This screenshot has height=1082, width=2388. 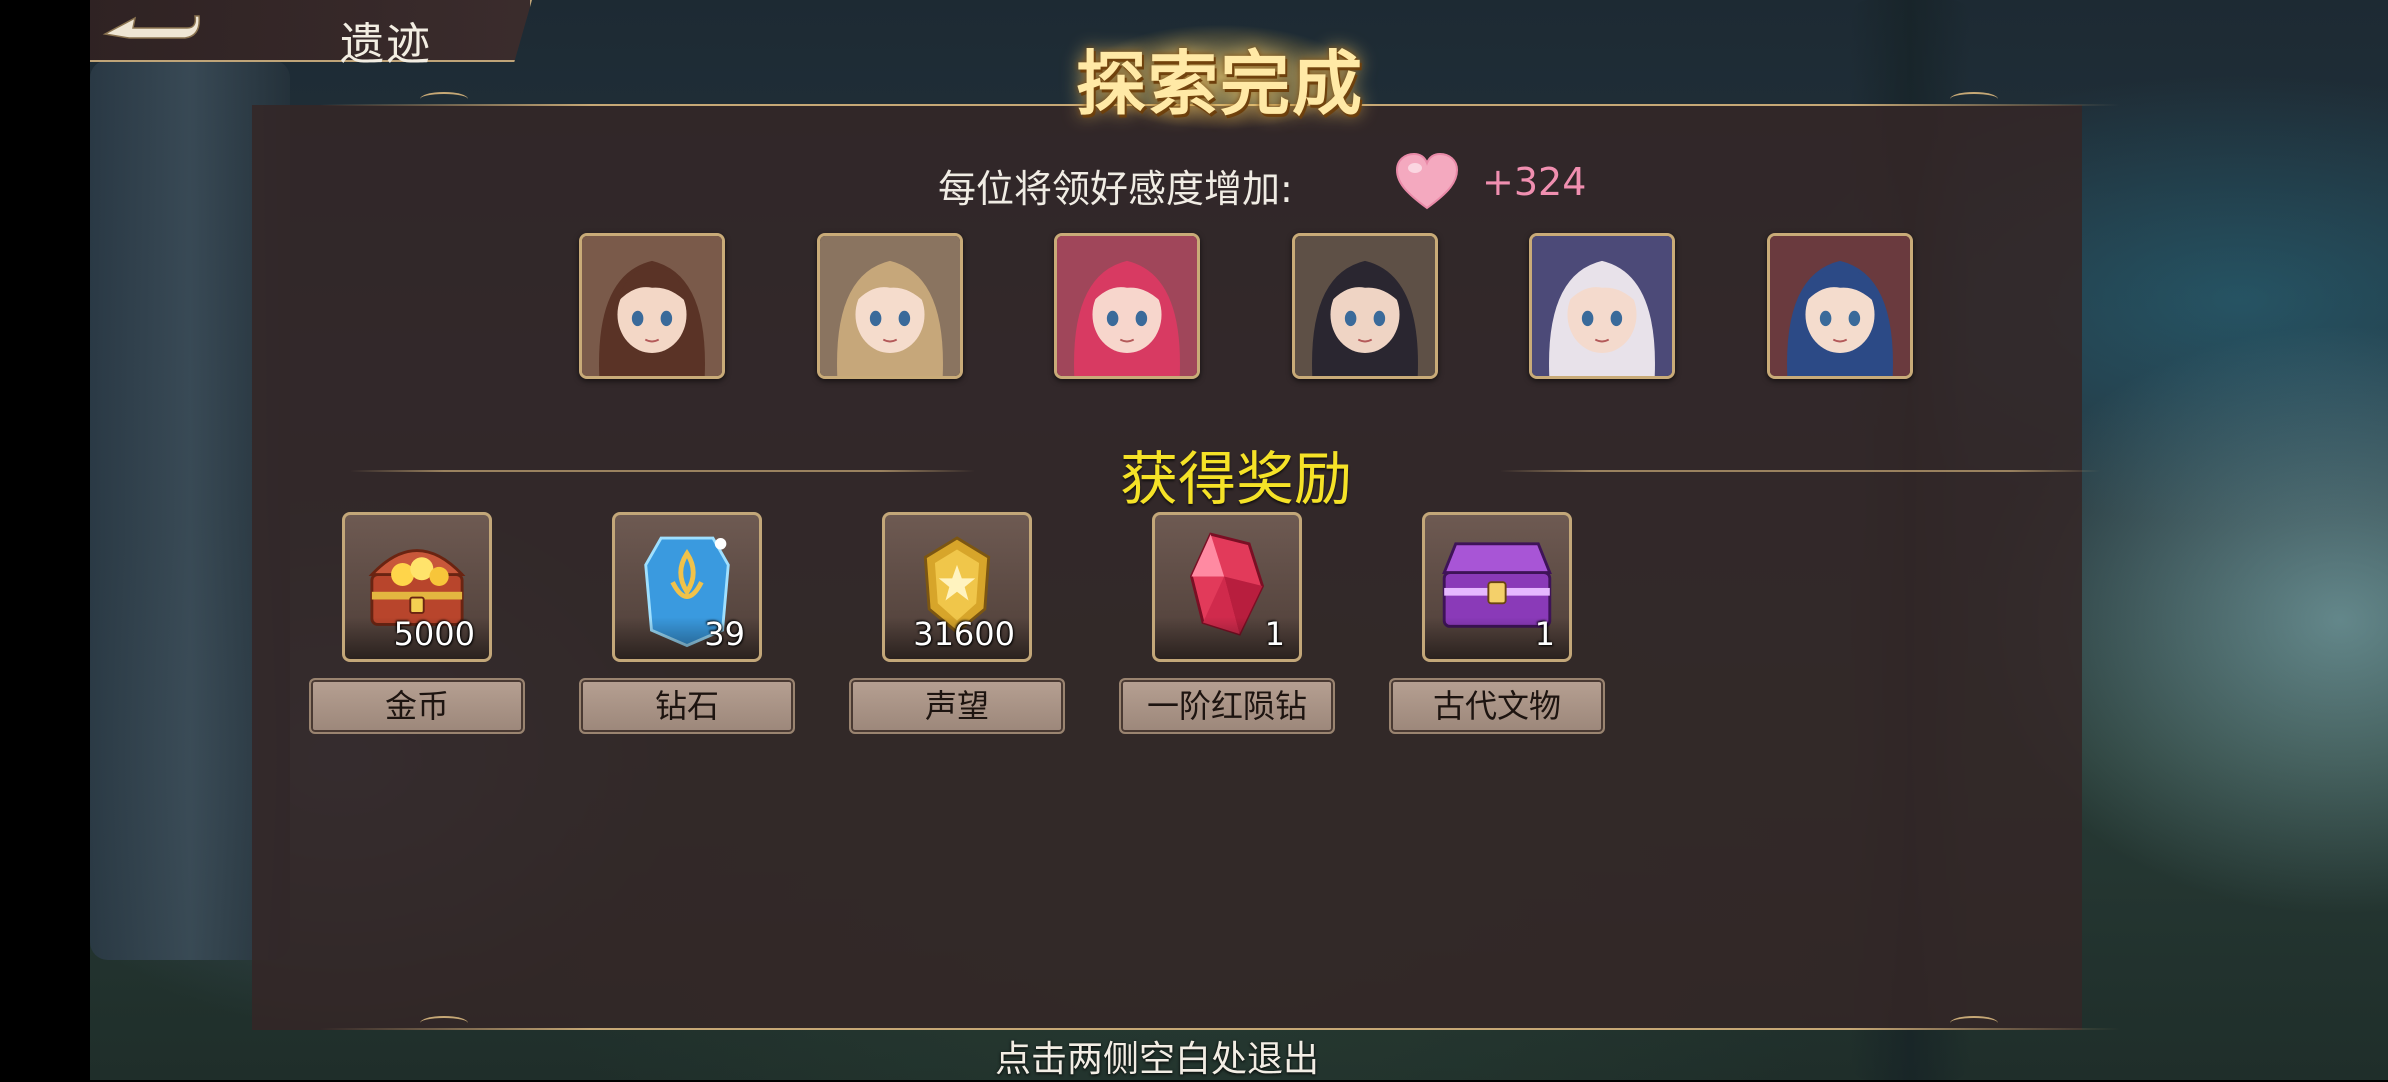 What do you see at coordinates (434, 634) in the screenshot?
I see `reward-count: 5000` at bounding box center [434, 634].